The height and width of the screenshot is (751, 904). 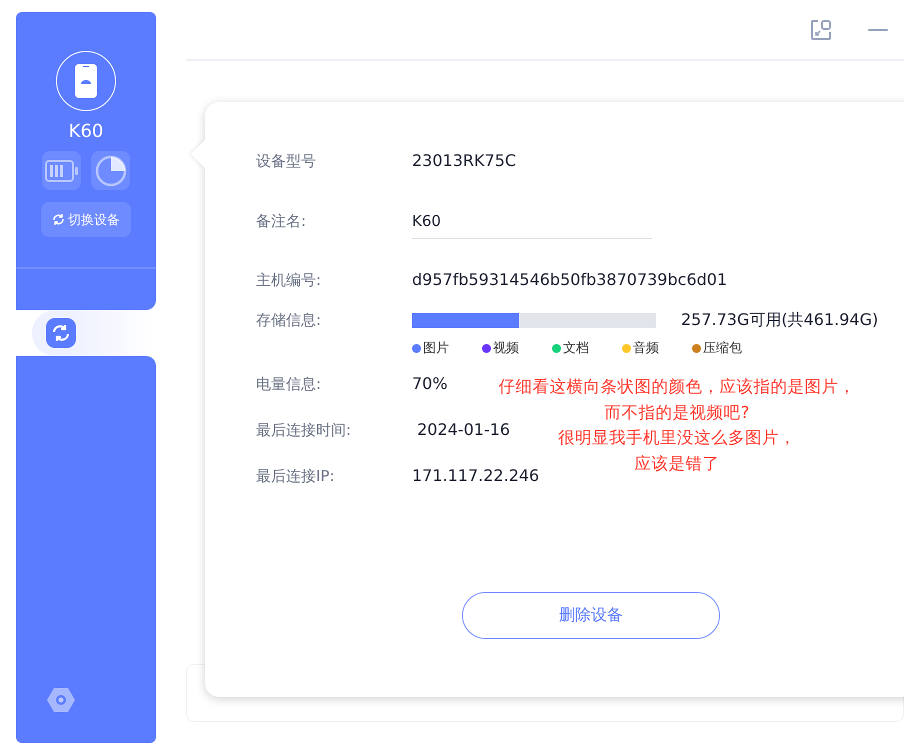 What do you see at coordinates (727, 348) in the screenshot?
I see `legend-item: 压缩包` at bounding box center [727, 348].